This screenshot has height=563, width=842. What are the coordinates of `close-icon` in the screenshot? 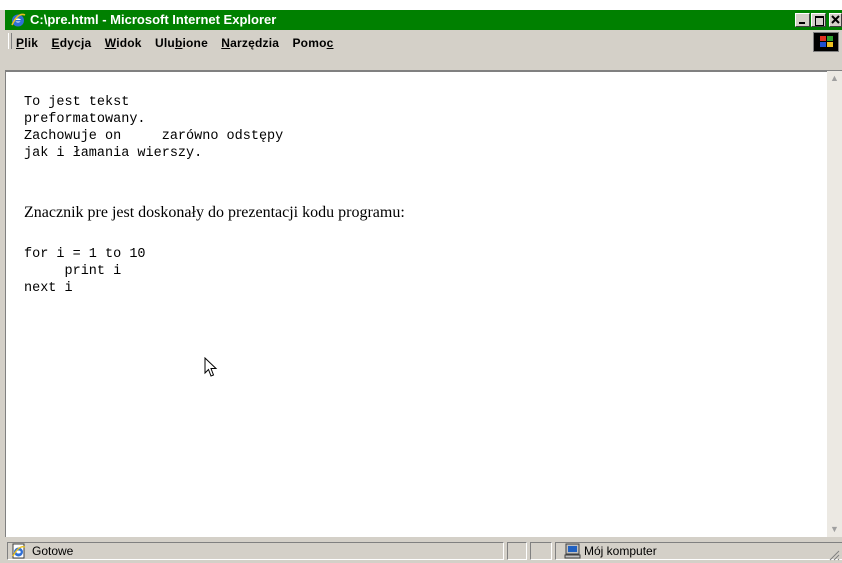 It's located at (835, 19).